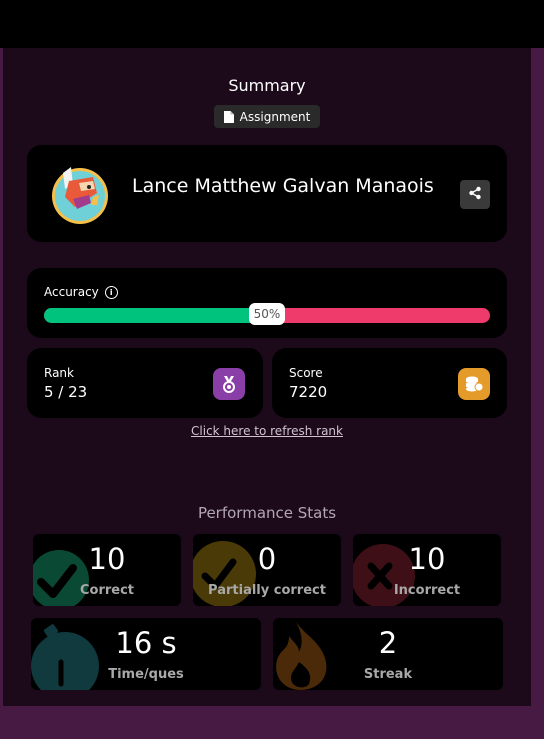  What do you see at coordinates (275, 116) in the screenshot?
I see `mode-label: Assignment` at bounding box center [275, 116].